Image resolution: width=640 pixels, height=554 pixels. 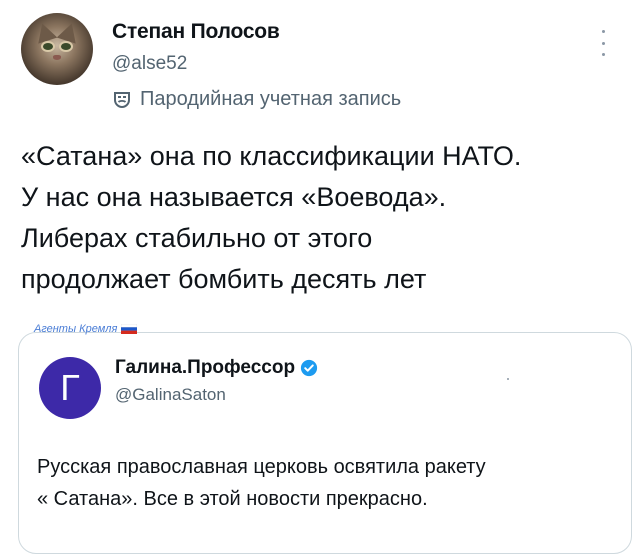 What do you see at coordinates (271, 99) in the screenshot?
I see `parody-label: Пародийная учетная запись` at bounding box center [271, 99].